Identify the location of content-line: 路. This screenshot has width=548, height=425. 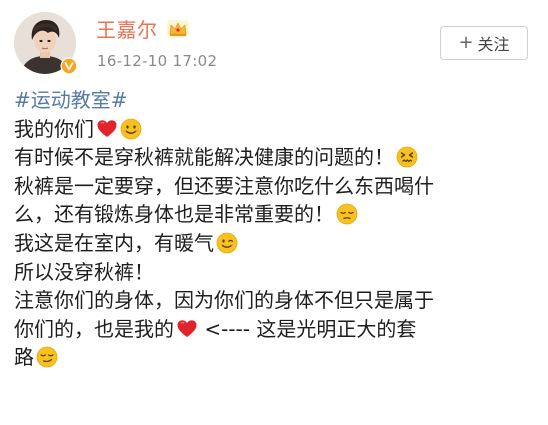
(274, 357).